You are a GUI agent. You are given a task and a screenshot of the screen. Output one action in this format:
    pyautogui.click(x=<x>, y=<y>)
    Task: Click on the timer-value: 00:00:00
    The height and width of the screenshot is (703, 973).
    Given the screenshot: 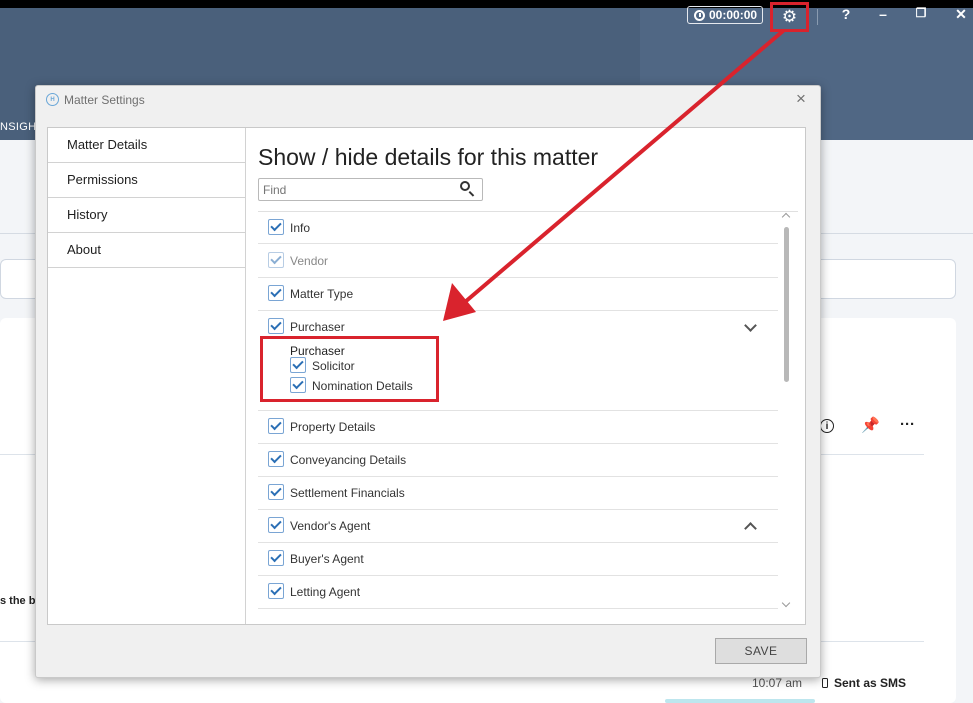 What is the action you would take?
    pyautogui.click(x=733, y=15)
    